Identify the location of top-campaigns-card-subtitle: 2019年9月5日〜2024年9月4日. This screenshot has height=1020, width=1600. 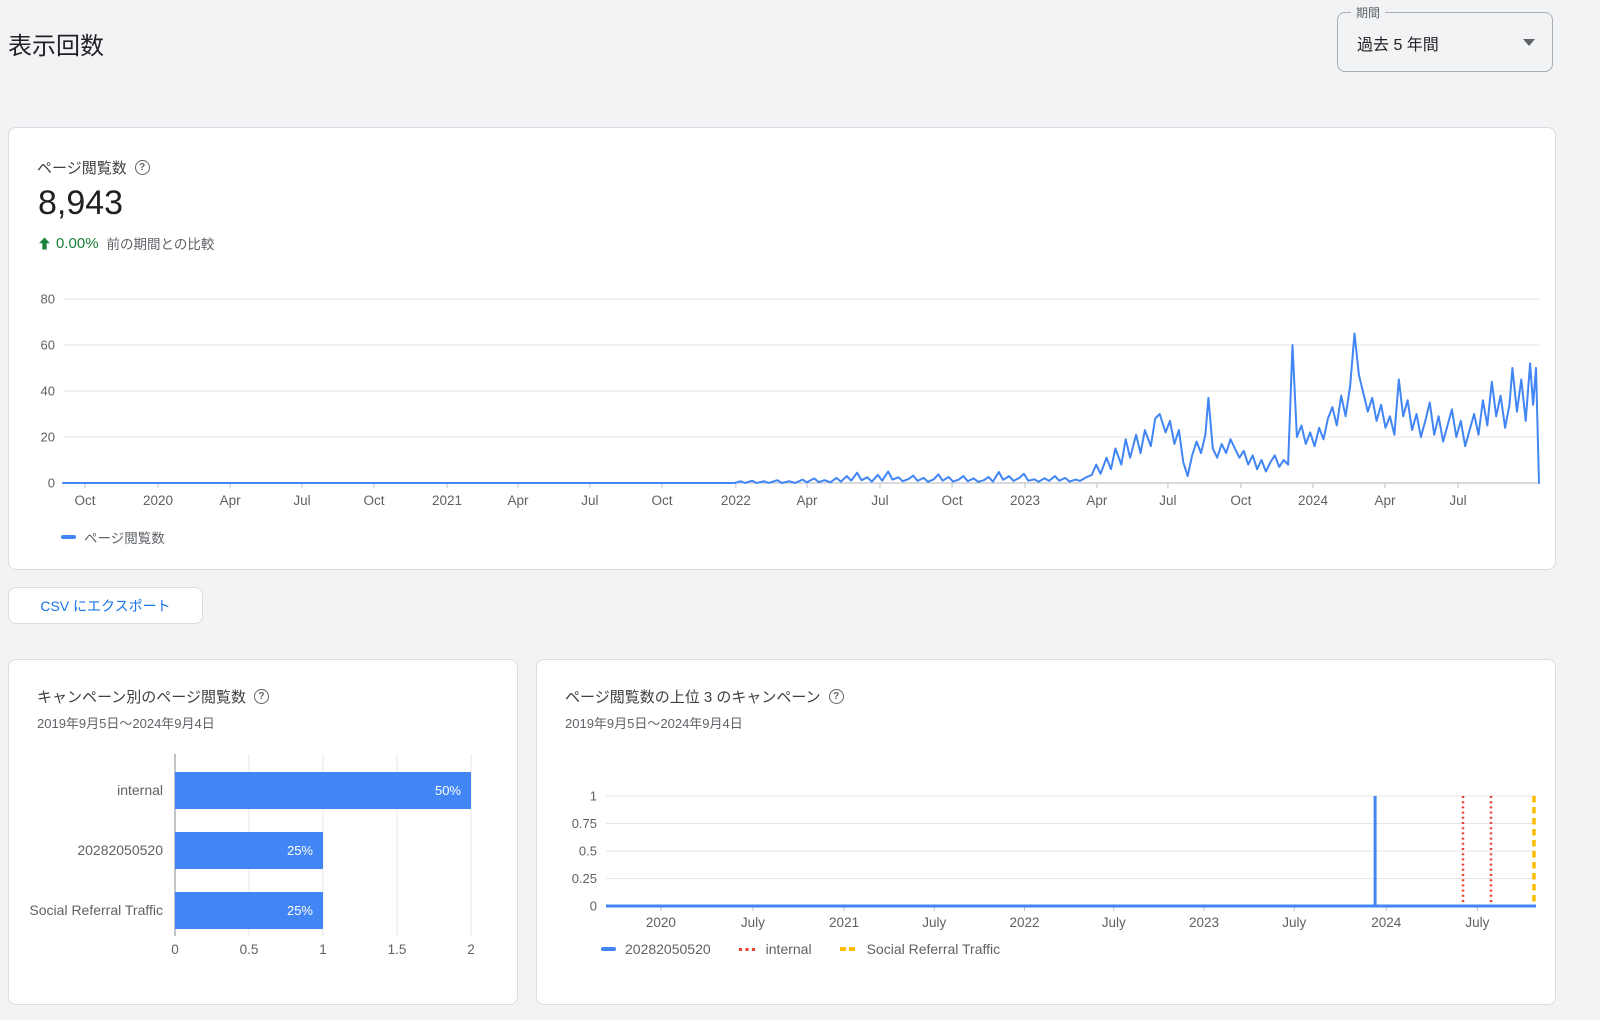
(654, 723).